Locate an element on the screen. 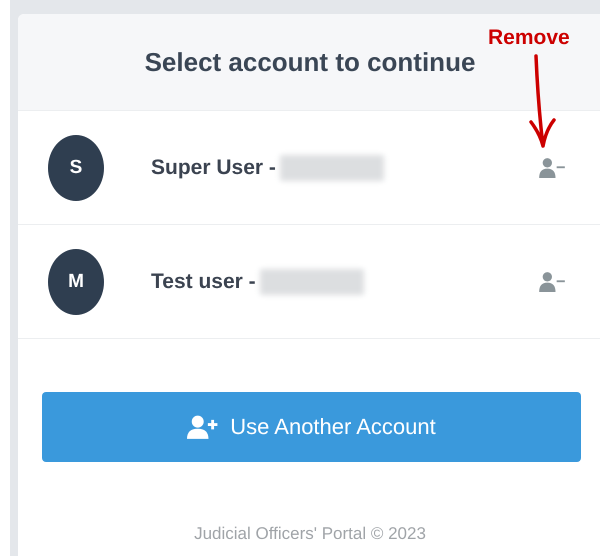  account-name: Test user - is located at coordinates (203, 282).